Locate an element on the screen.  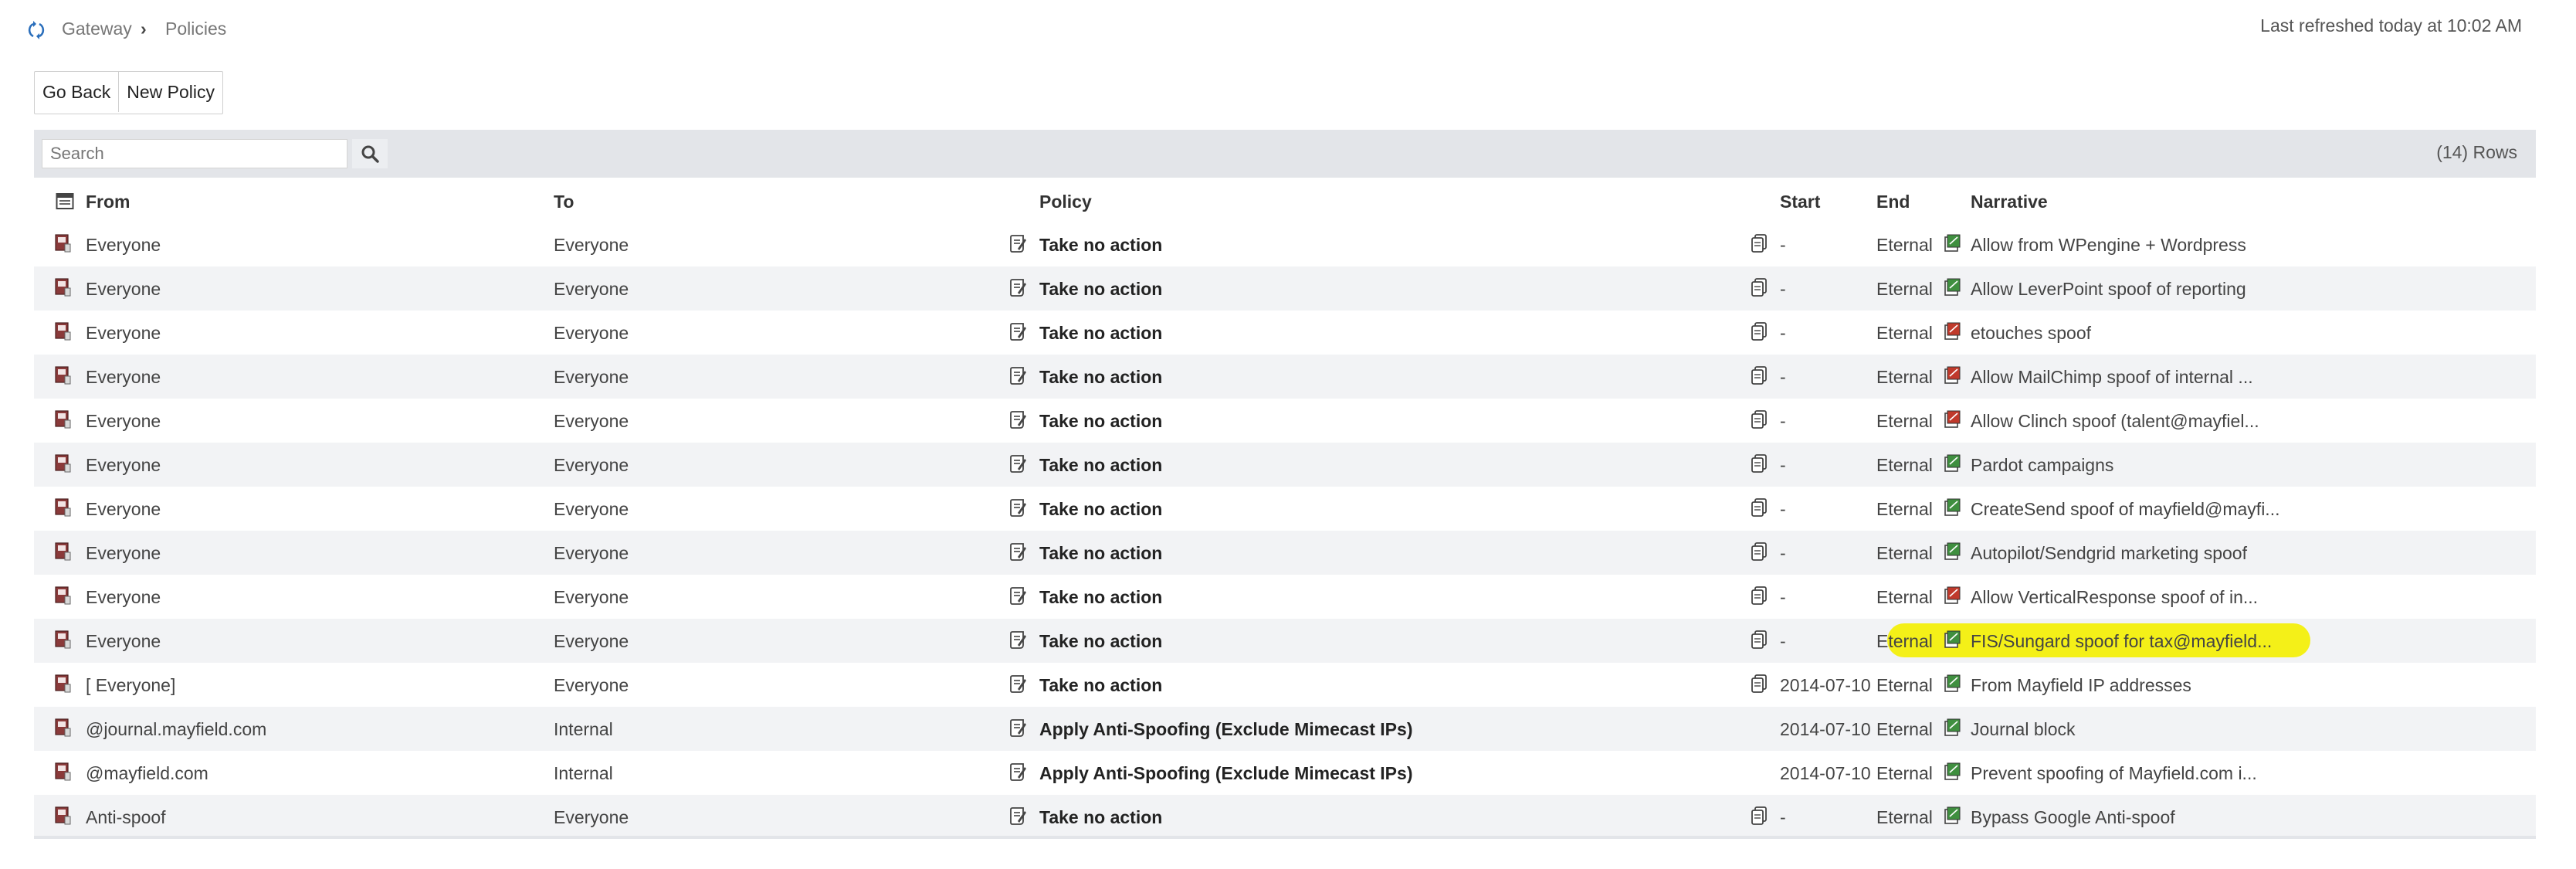
search-button is located at coordinates (370, 154).